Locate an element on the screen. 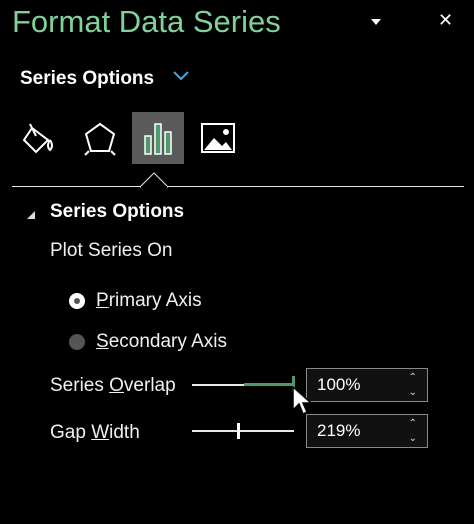 Image resolution: width=474 pixels, height=524 pixels. primary-axis-radio is located at coordinates (77, 301).